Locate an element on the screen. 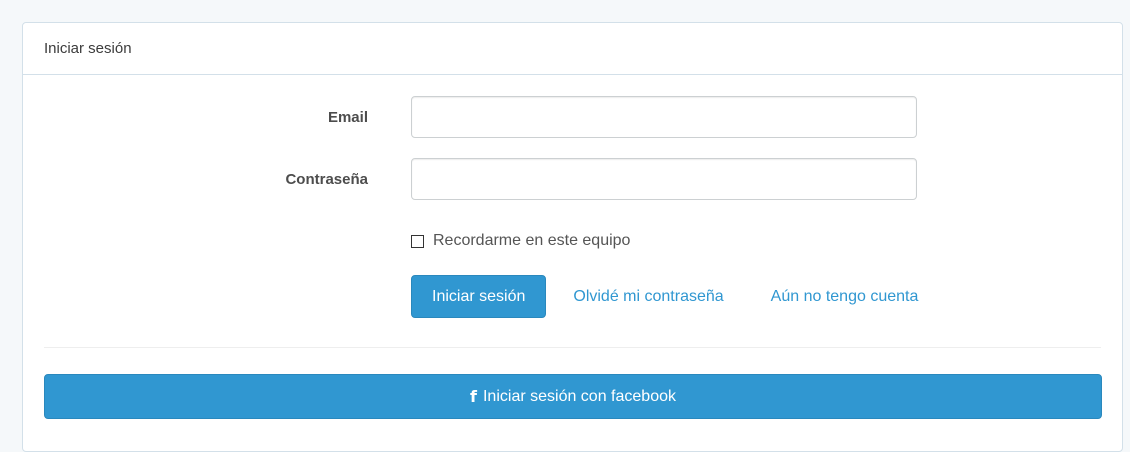 The image size is (1130, 452). facebook-icon: f is located at coordinates (473, 396).